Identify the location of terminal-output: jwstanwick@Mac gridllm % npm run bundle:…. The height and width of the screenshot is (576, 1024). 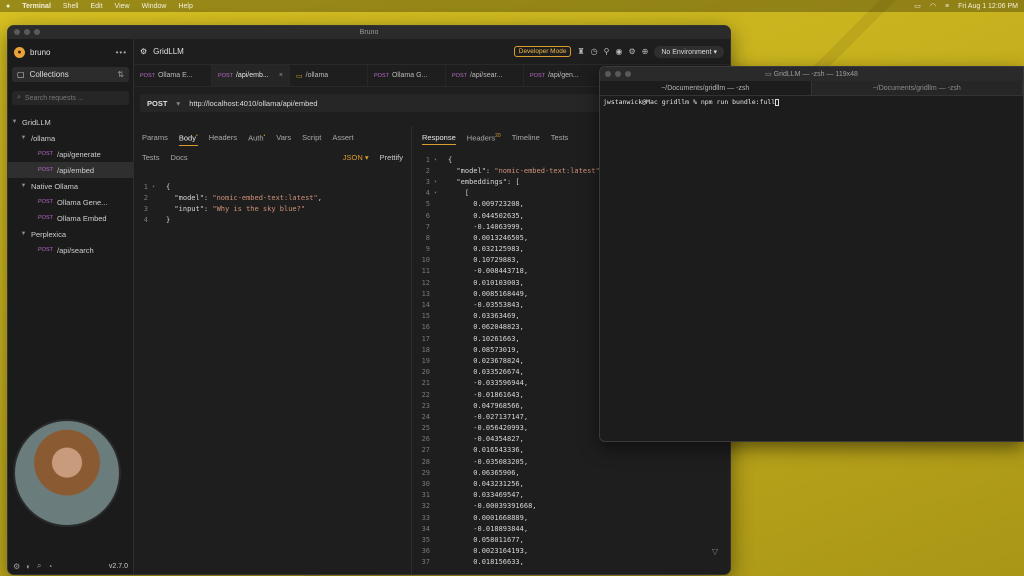
(811, 102).